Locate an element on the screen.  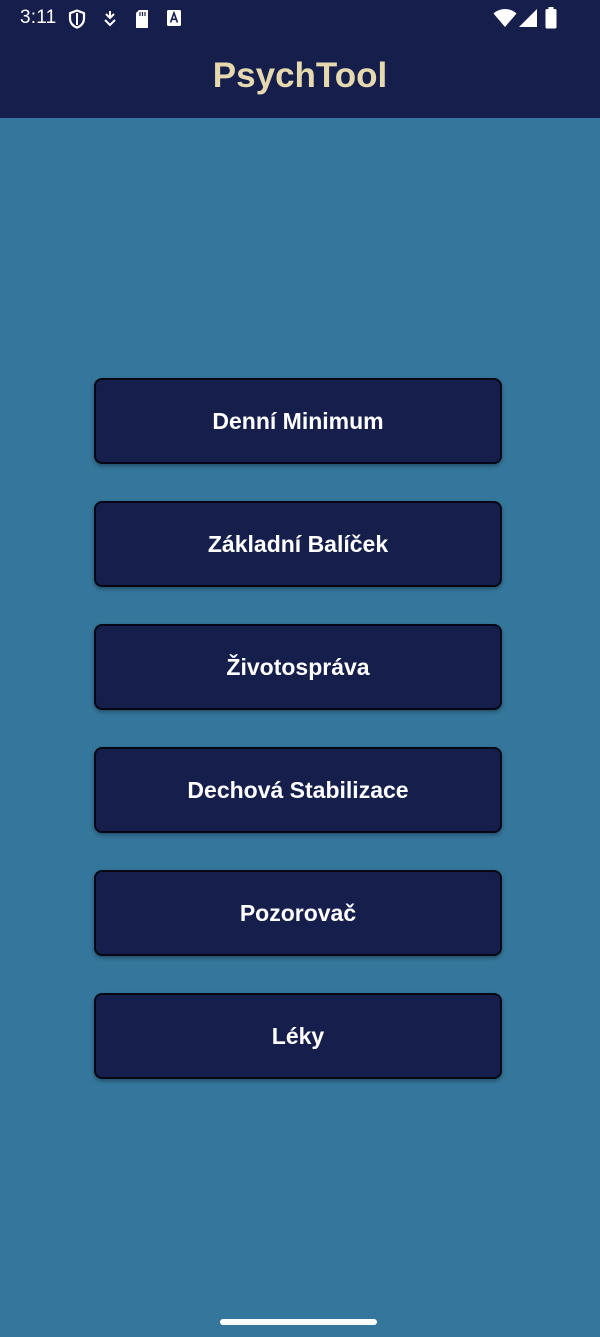
gesture-navigation-handle is located at coordinates (298, 1322).